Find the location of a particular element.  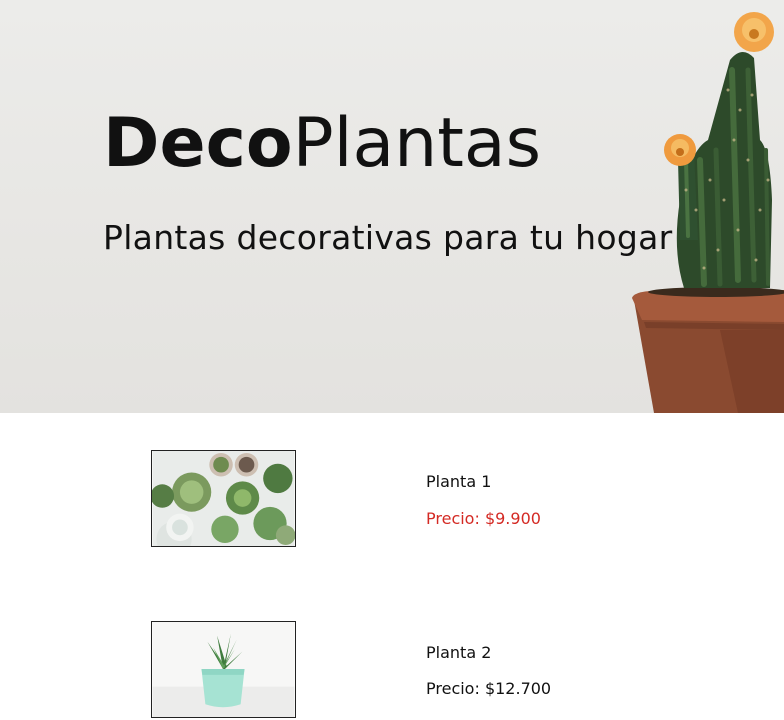

brand-title-bold: Deco is located at coordinates (198, 143).